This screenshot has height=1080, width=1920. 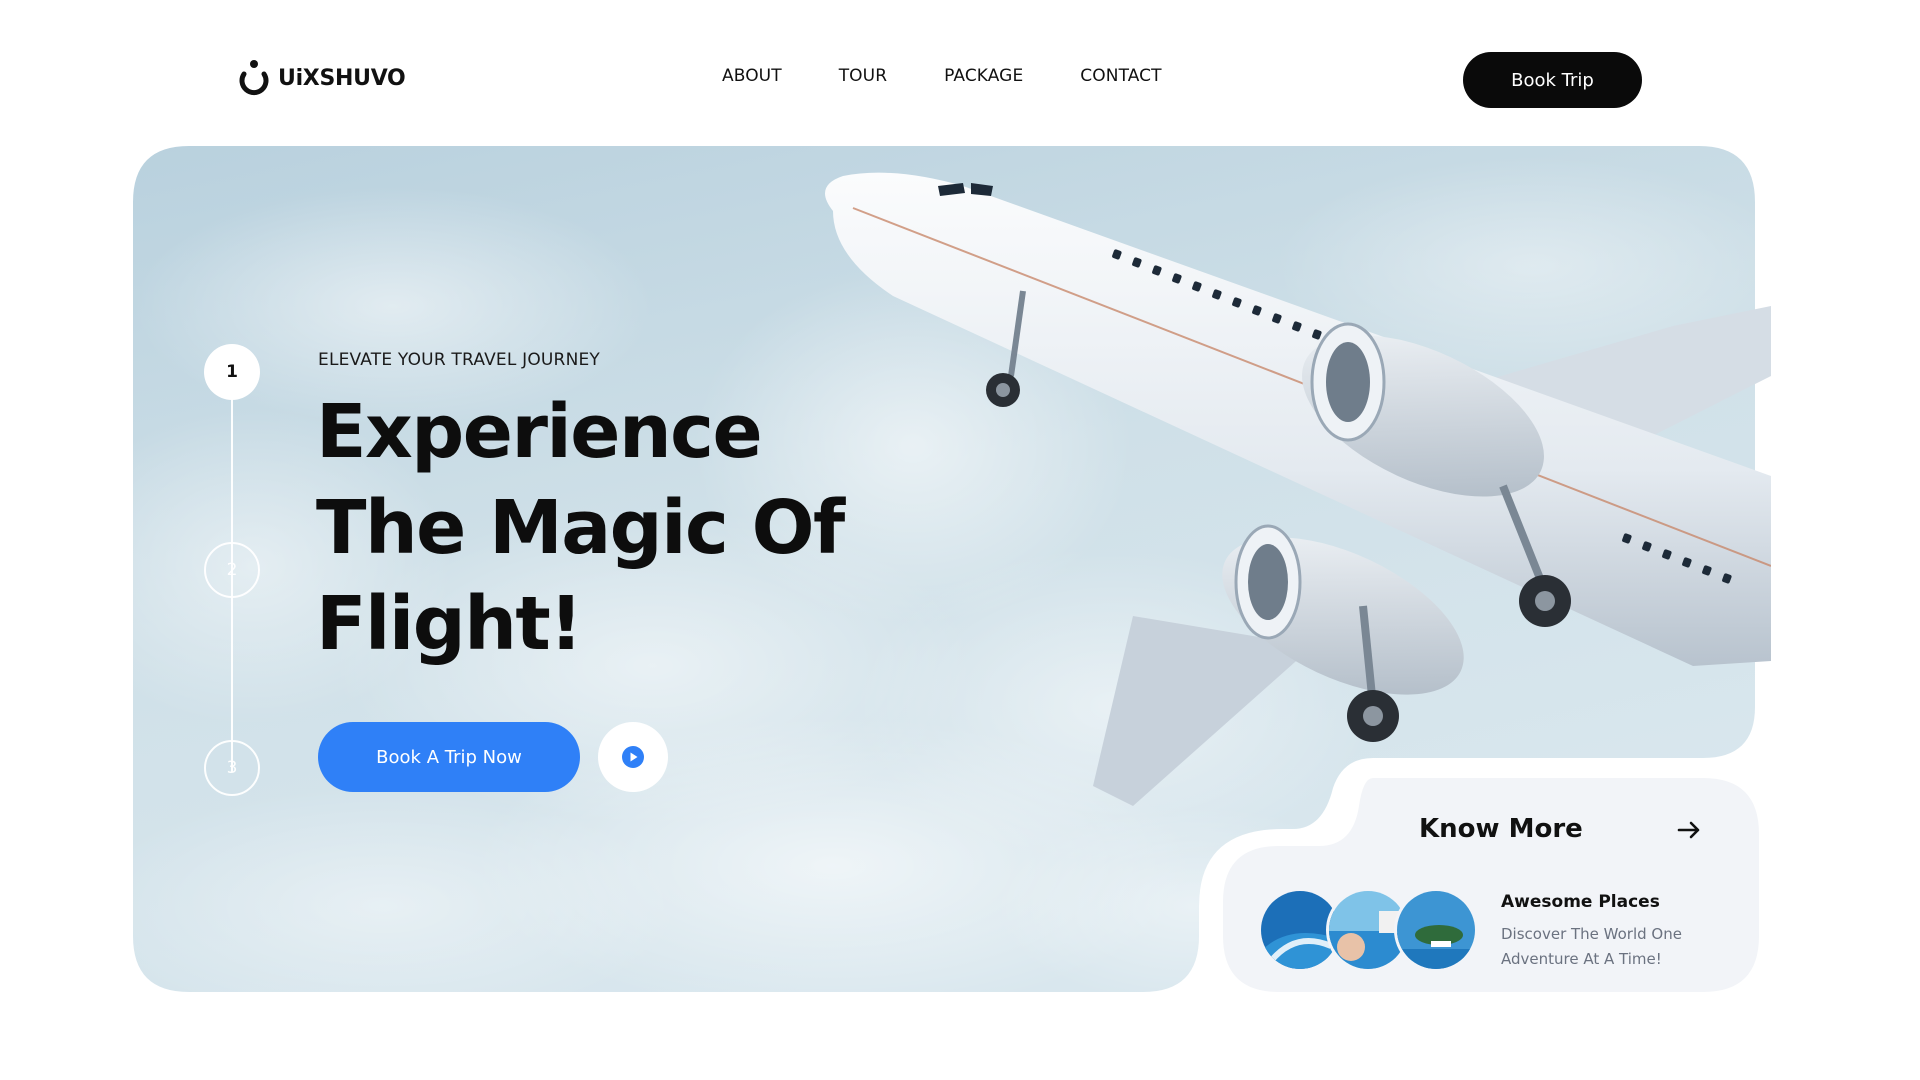 I want to click on place-thumbnails, so click(x=1368, y=930).